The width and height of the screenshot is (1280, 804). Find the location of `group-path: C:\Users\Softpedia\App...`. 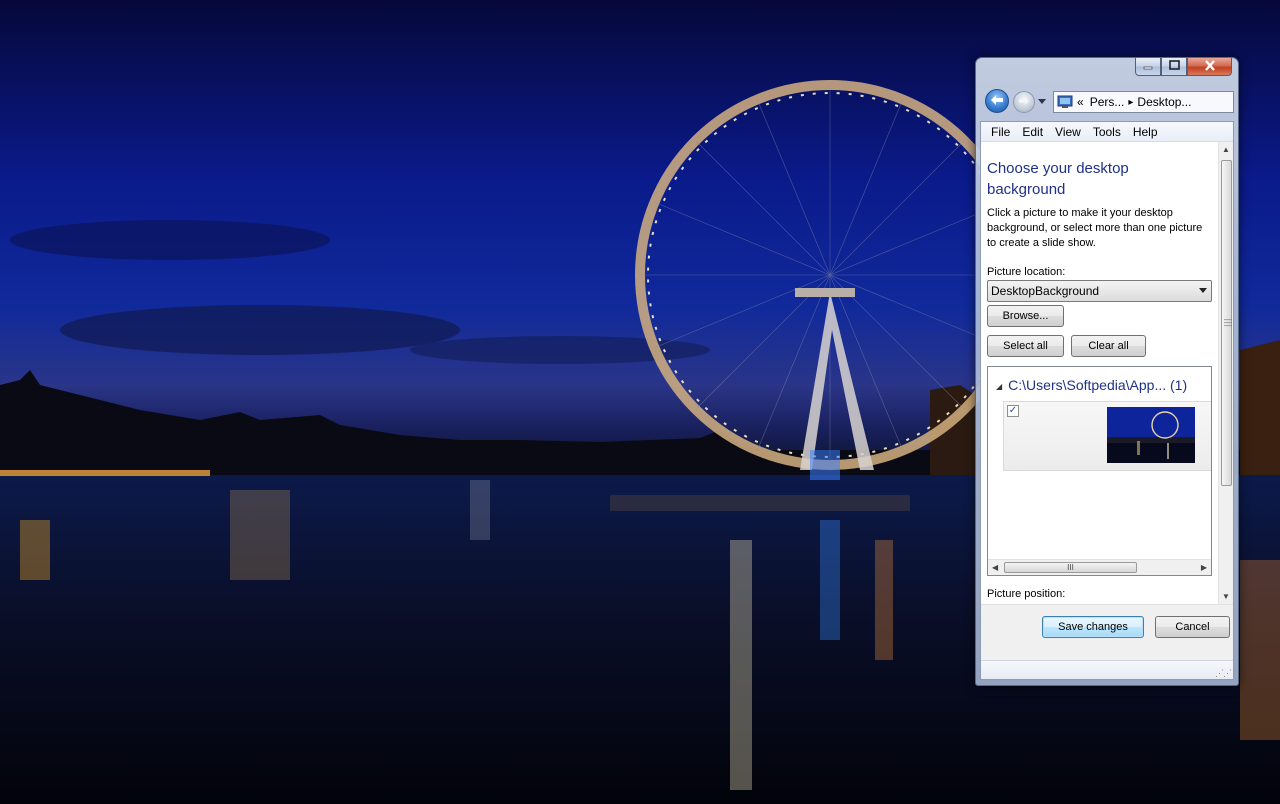

group-path: C:\Users\Softpedia\App... is located at coordinates (1087, 385).